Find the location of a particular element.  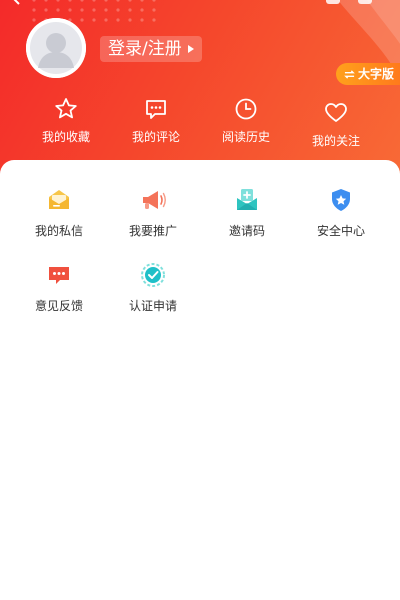

avatar is located at coordinates (56, 48).